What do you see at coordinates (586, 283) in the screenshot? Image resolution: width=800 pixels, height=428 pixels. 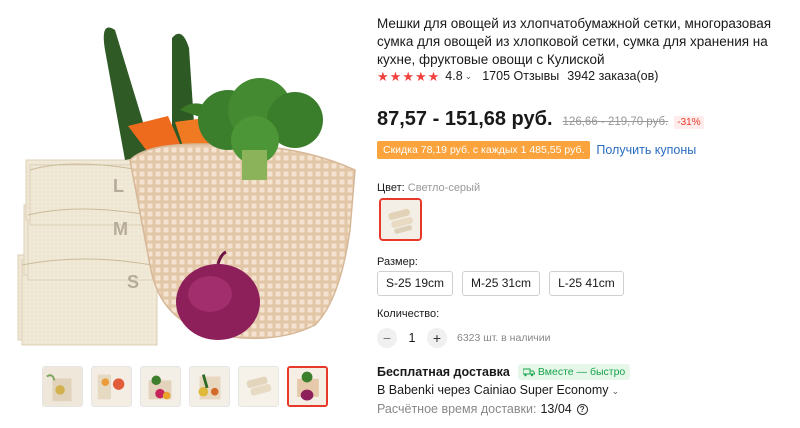 I see `size-option-l: L-25 41cm` at bounding box center [586, 283].